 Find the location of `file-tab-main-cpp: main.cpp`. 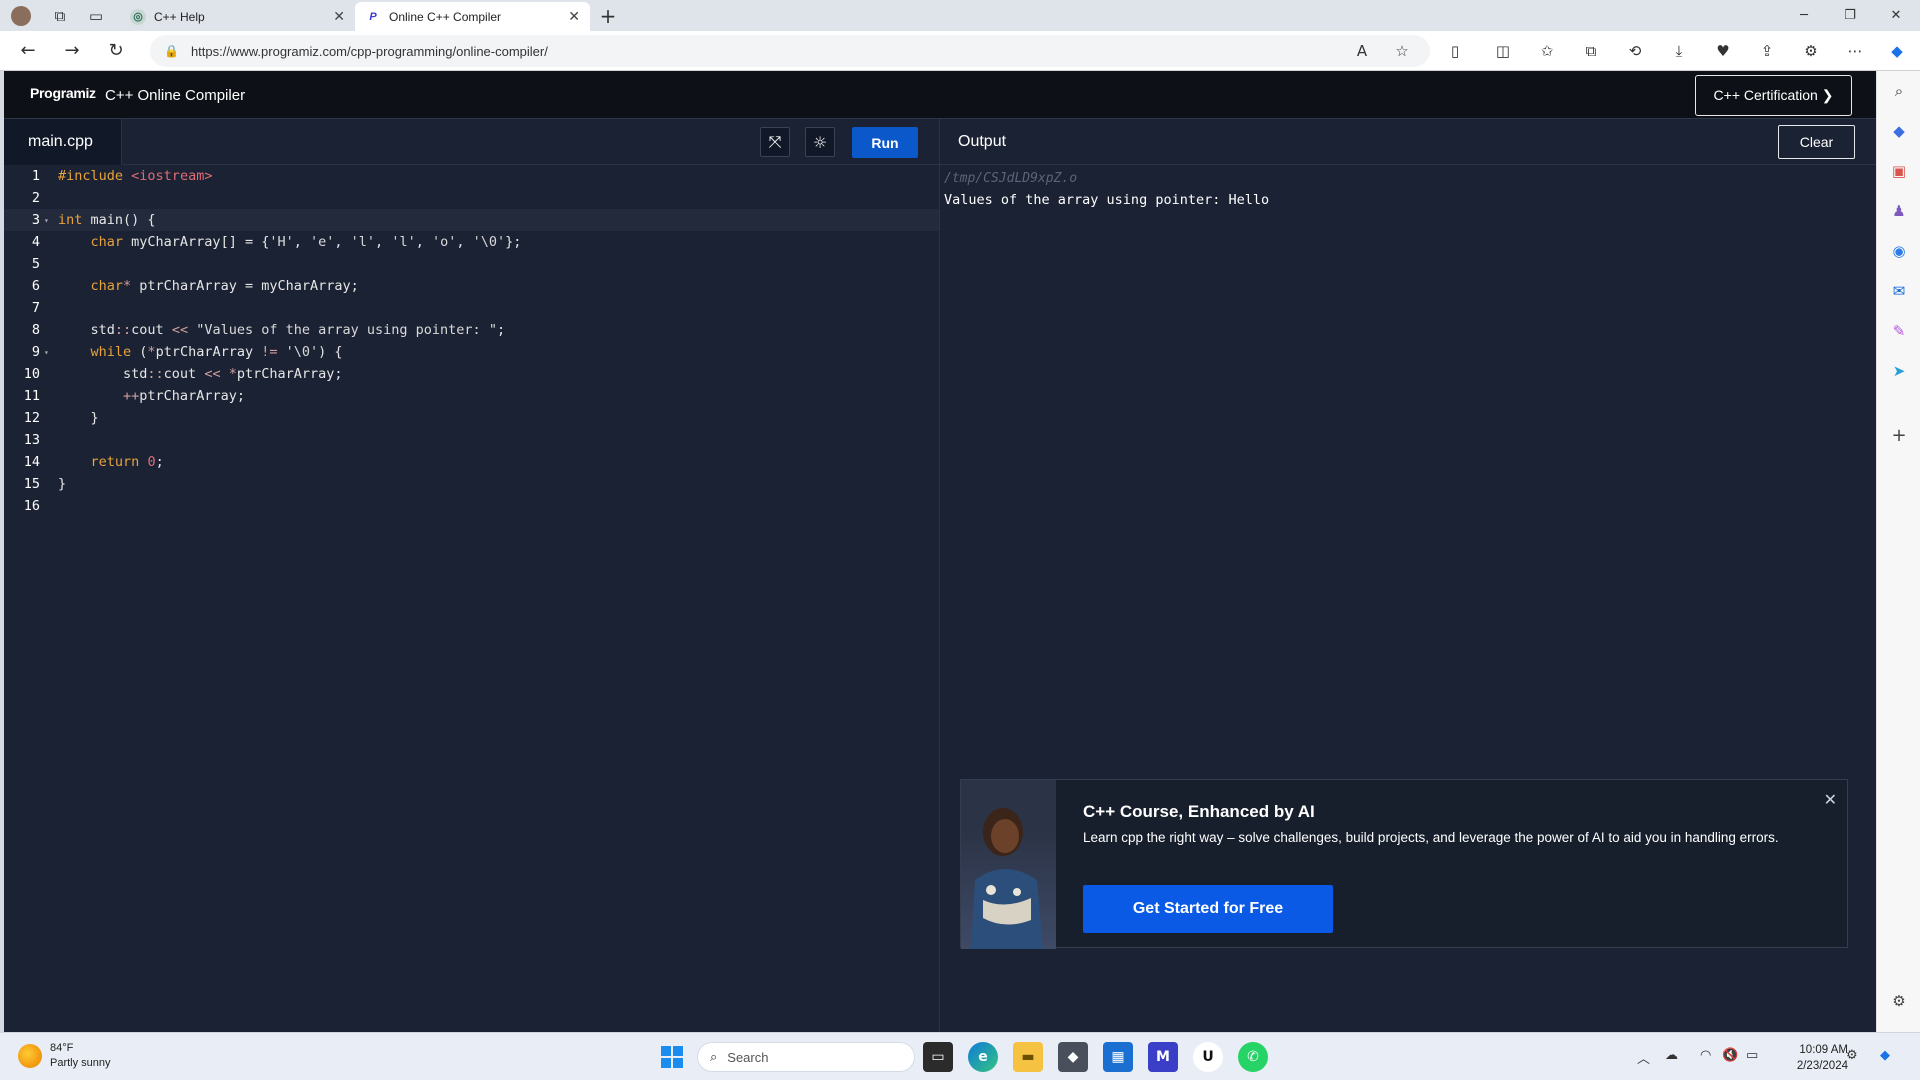

file-tab-main-cpp: main.cpp is located at coordinates (63, 142).